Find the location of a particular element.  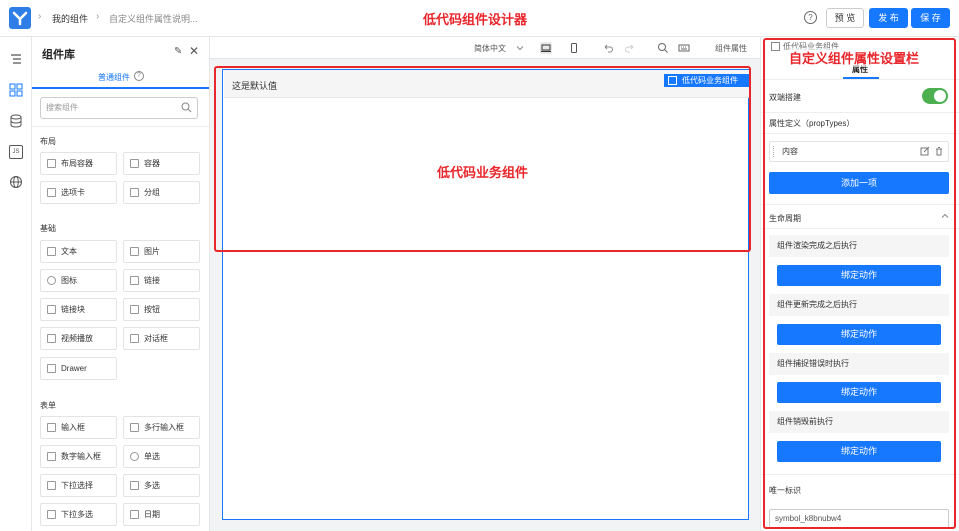

component-item: 按钮 is located at coordinates (161, 309).